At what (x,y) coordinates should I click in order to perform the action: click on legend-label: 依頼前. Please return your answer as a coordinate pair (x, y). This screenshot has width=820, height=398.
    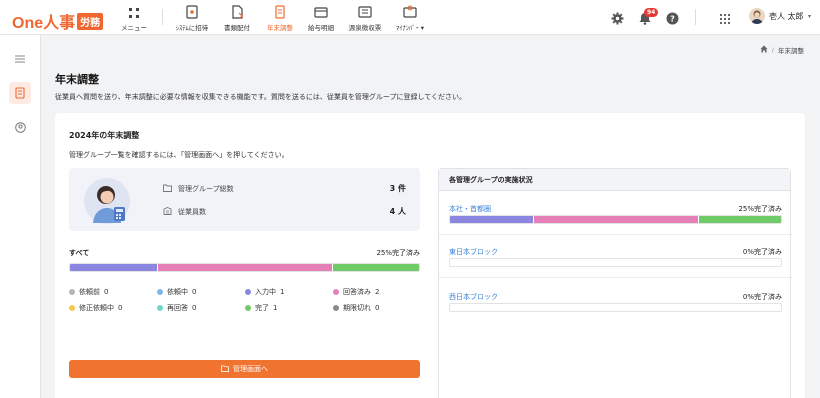
    Looking at the image, I should click on (89, 292).